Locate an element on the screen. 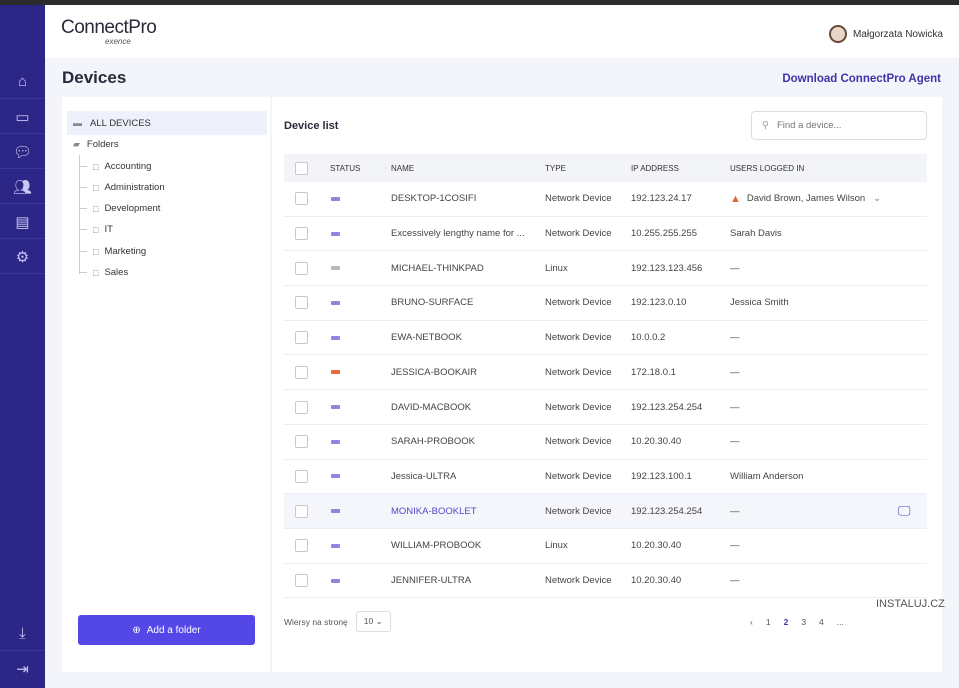 Image resolution: width=959 pixels, height=688 pixels. search-input is located at coordinates (841, 125).